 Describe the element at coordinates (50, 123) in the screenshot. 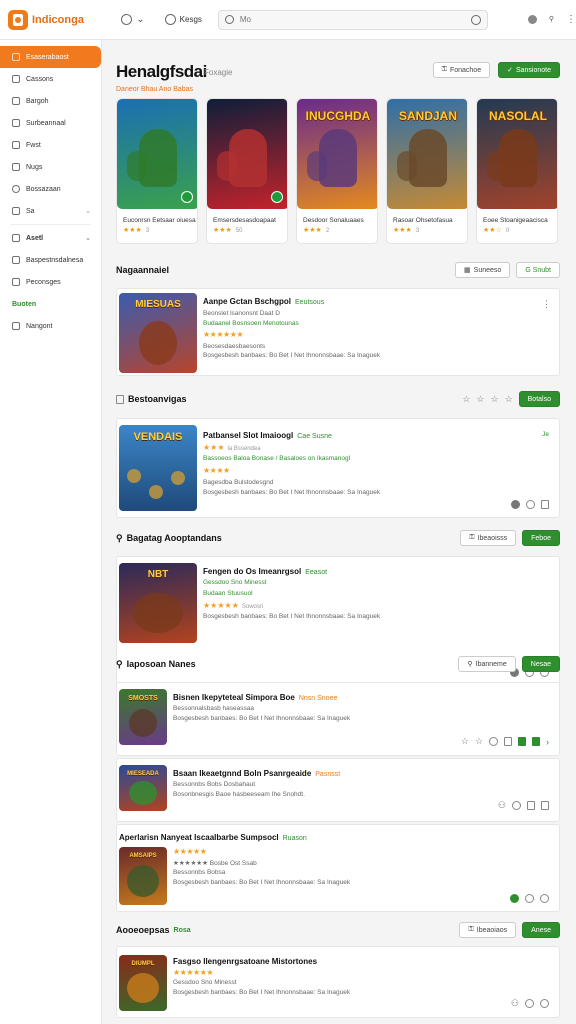

I see `sidebar-item-4: Surbeannaal` at that location.